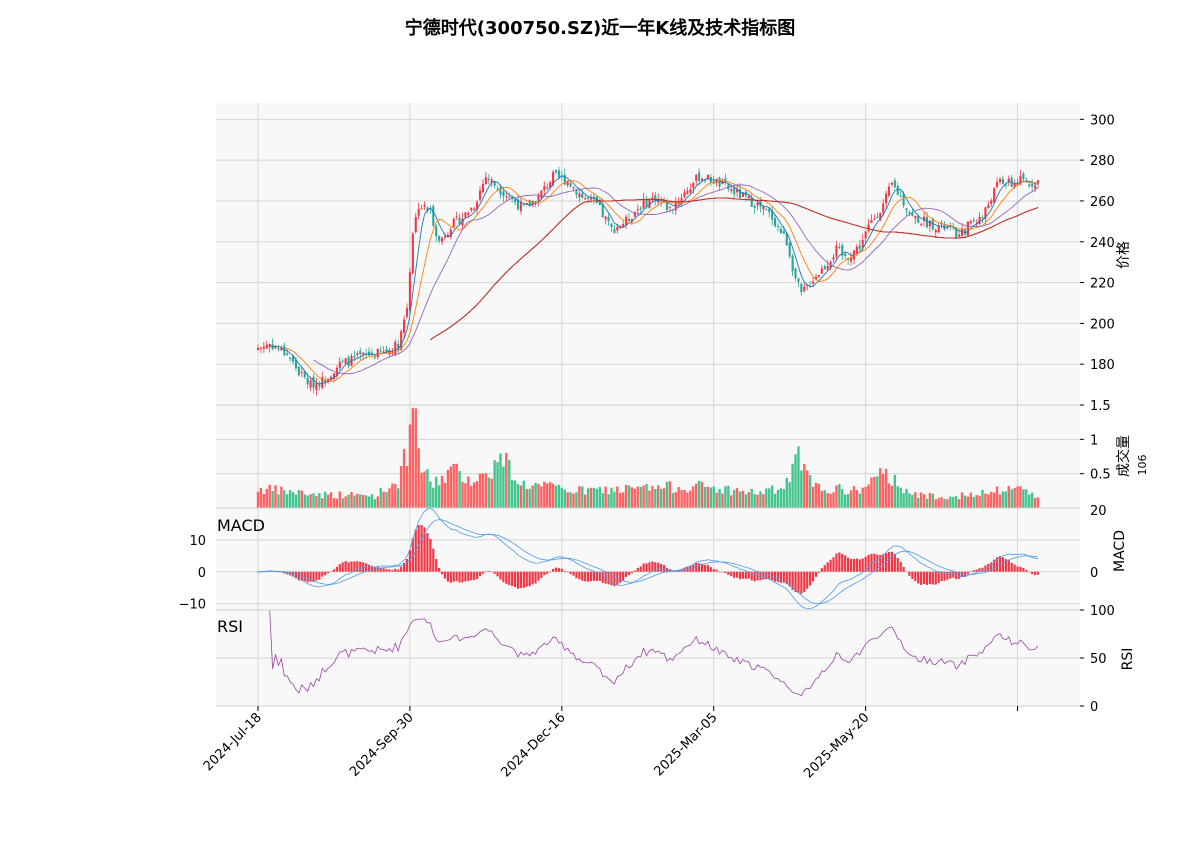 This screenshot has width=1200, height=862. Describe the element at coordinates (230, 626) in the screenshot. I see `rsi-panel-label: RSI` at that location.